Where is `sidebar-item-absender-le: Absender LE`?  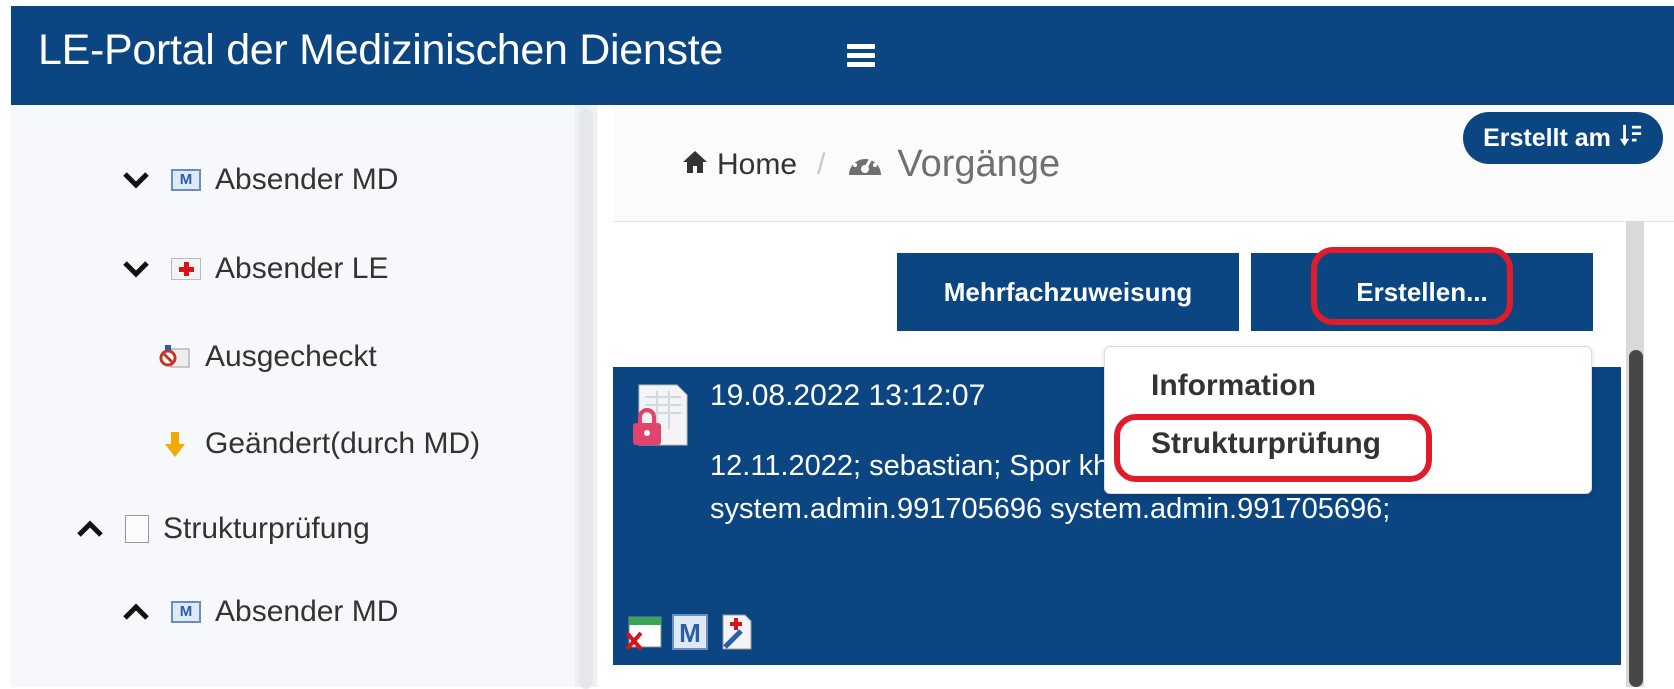 sidebar-item-absender-le: Absender LE is located at coordinates (254, 269).